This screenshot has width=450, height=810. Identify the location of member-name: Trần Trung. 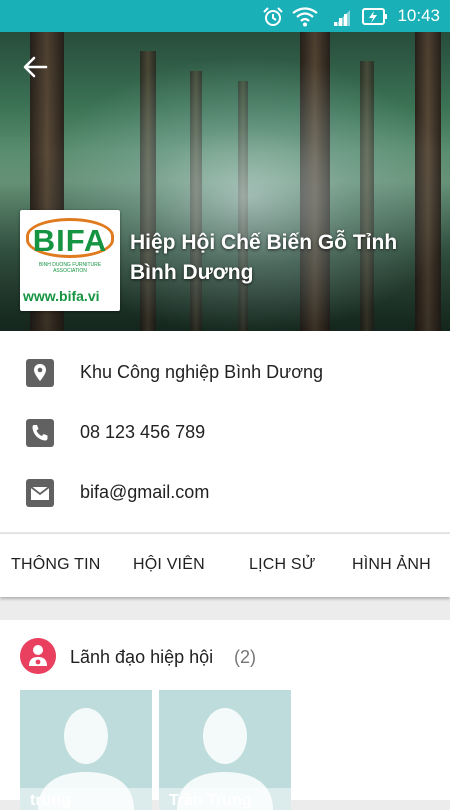
(225, 799).